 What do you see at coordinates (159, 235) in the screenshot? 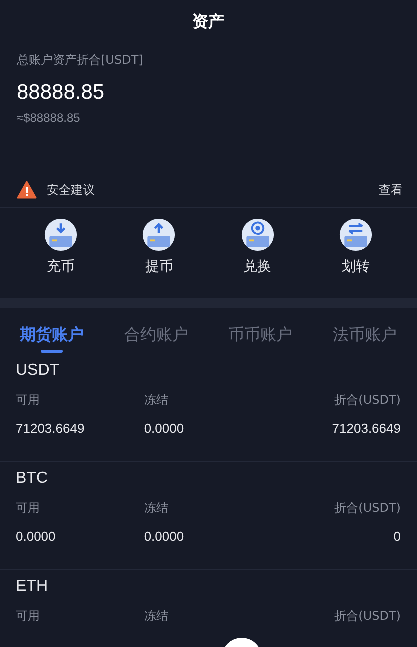
I see `upload-tray-icon` at bounding box center [159, 235].